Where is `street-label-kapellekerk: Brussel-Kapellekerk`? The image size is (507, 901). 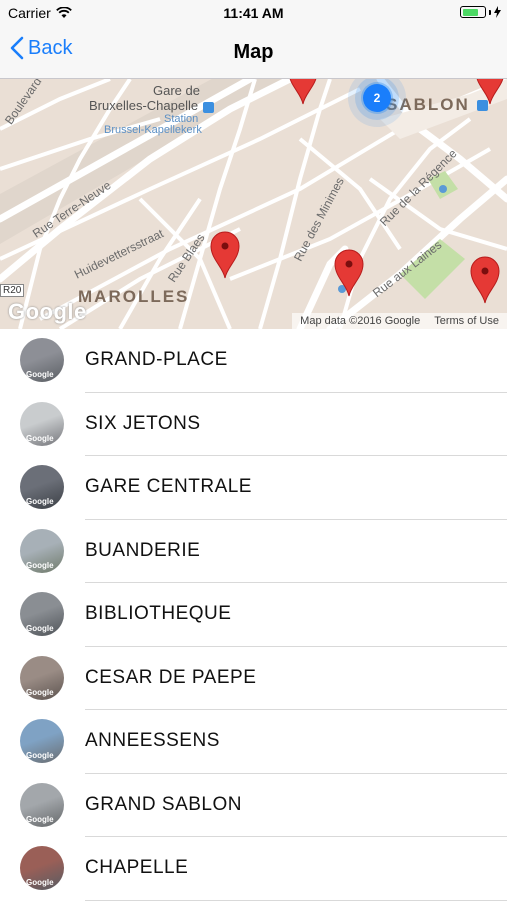 street-label-kapellekerk: Brussel-Kapellekerk is located at coordinates (153, 130).